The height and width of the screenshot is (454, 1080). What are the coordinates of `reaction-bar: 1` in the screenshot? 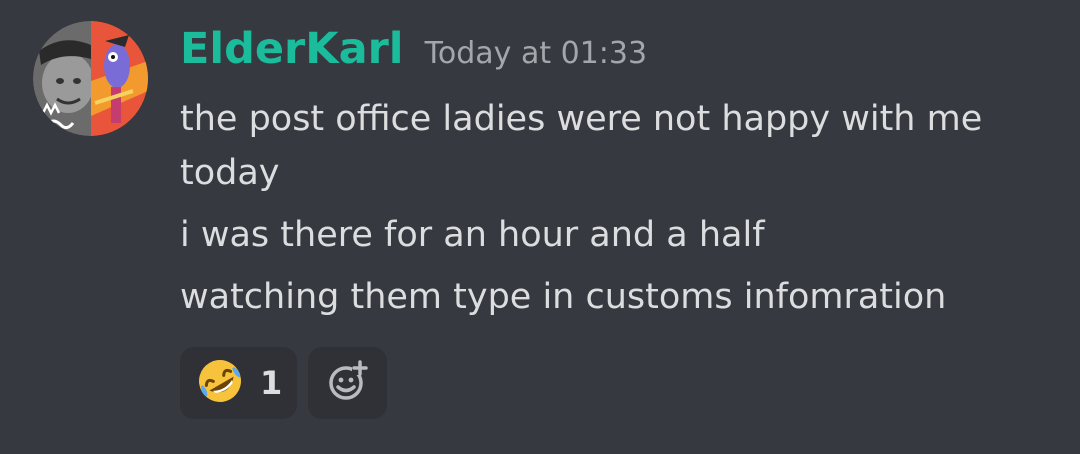 It's located at (283, 383).